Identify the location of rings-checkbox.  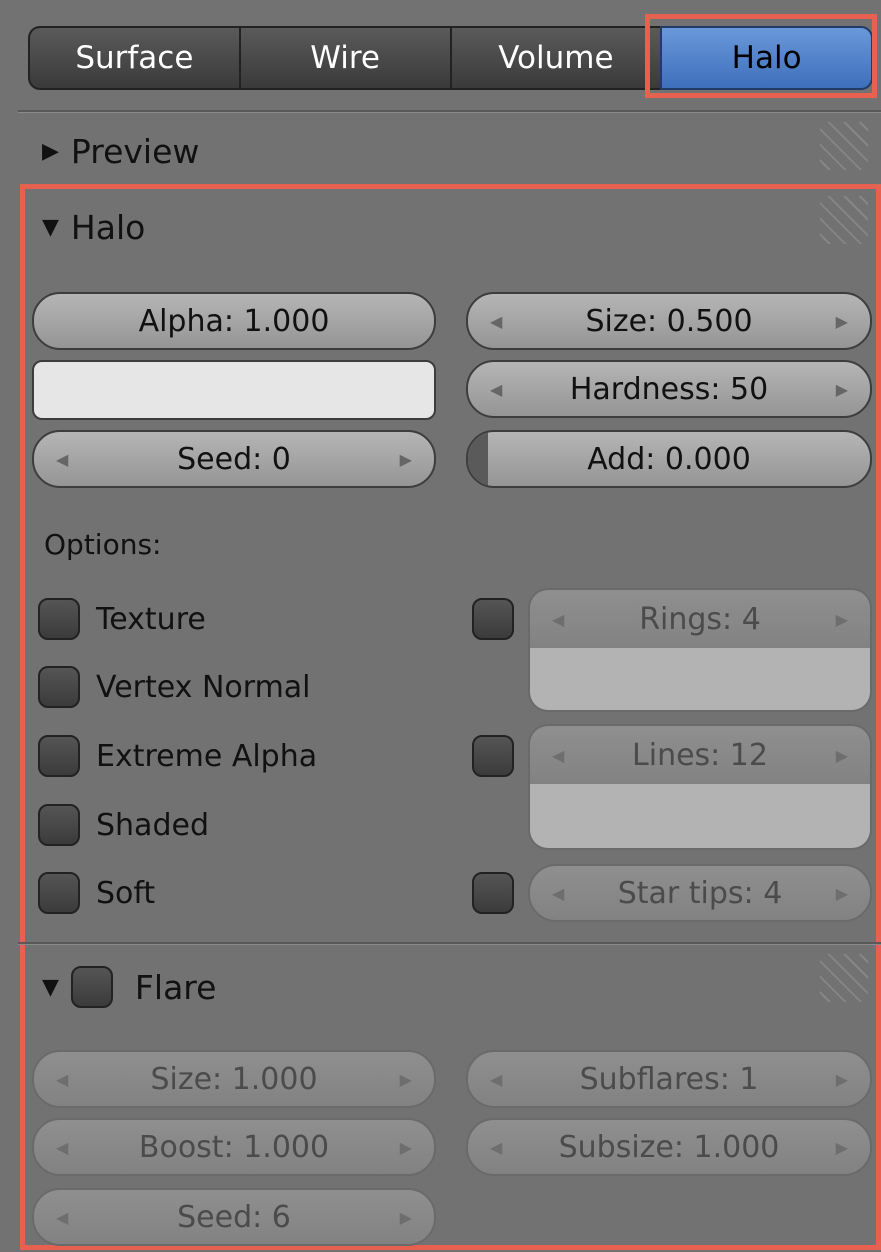
(493, 619).